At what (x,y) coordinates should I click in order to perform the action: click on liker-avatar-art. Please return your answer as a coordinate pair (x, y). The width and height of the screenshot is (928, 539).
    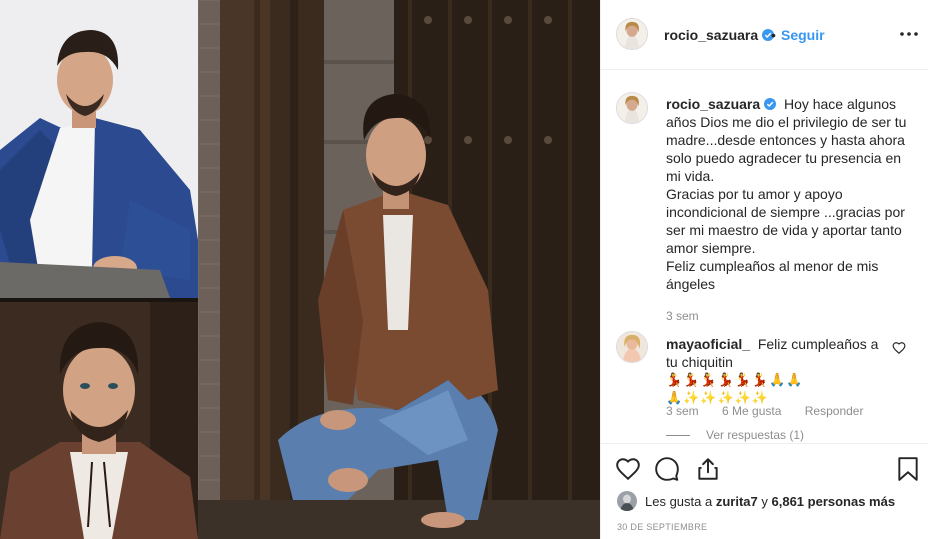
    Looking at the image, I should click on (627, 501).